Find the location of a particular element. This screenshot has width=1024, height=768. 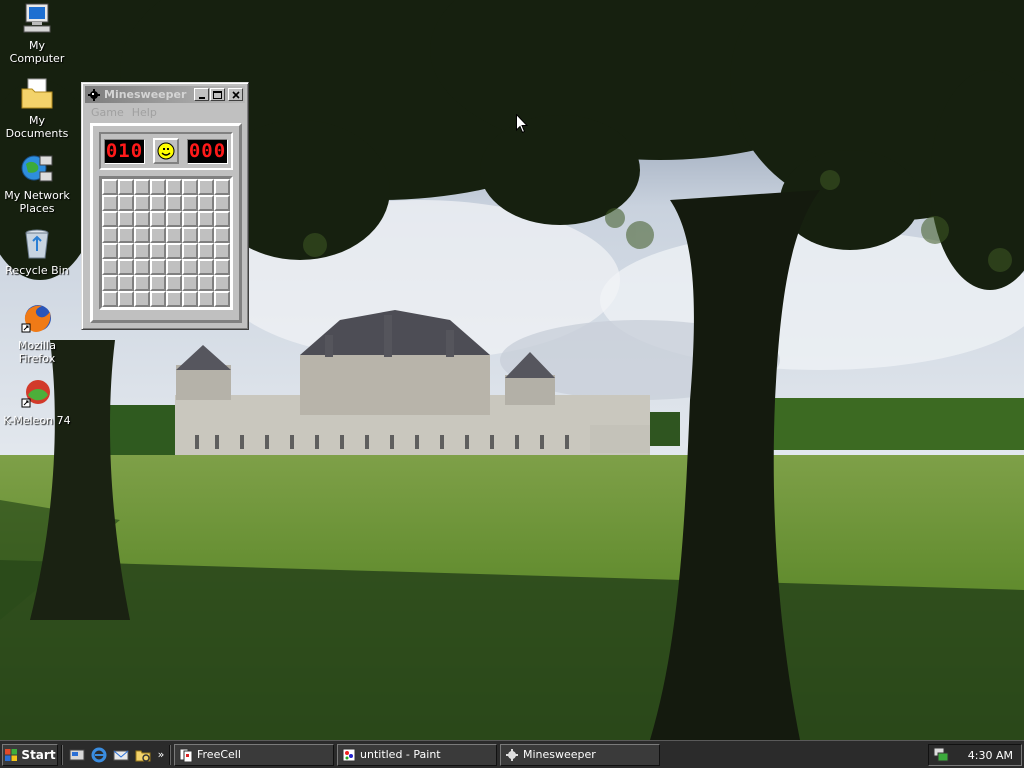

task-button-freecell: FreeCell is located at coordinates (254, 754).